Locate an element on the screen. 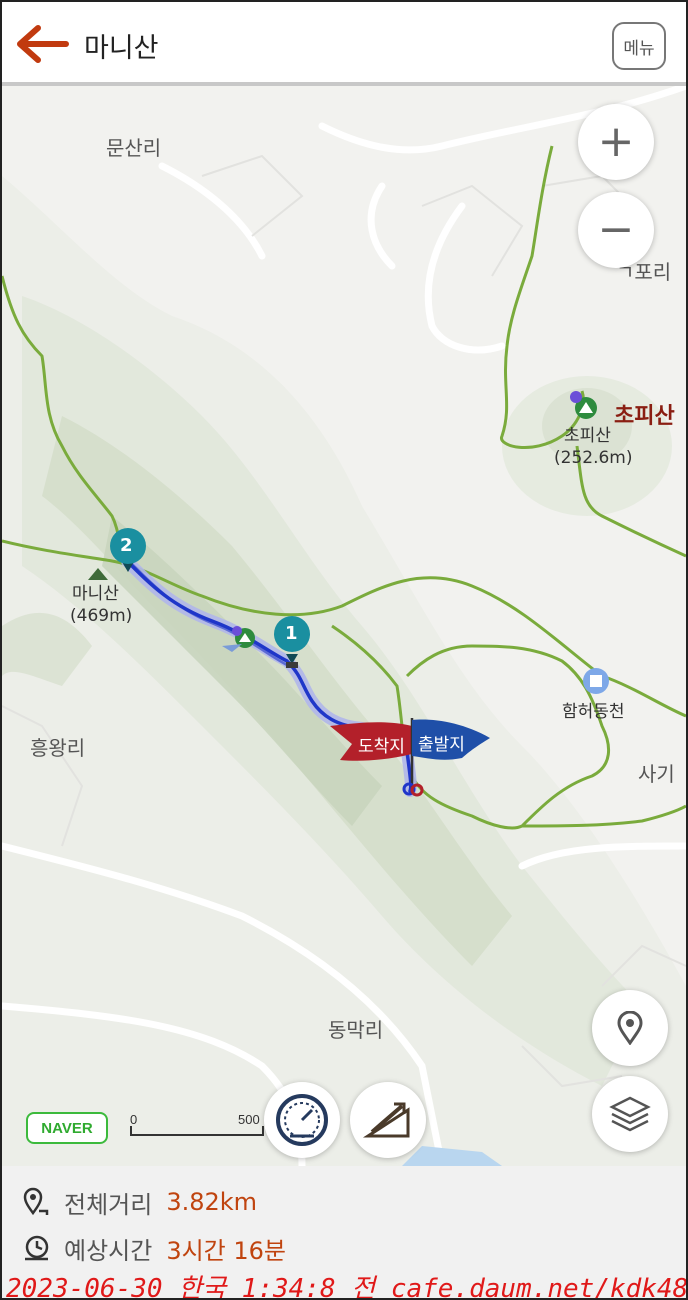 Image resolution: width=688 pixels, height=1300 pixels. distance-value: 3.82km is located at coordinates (212, 1202).